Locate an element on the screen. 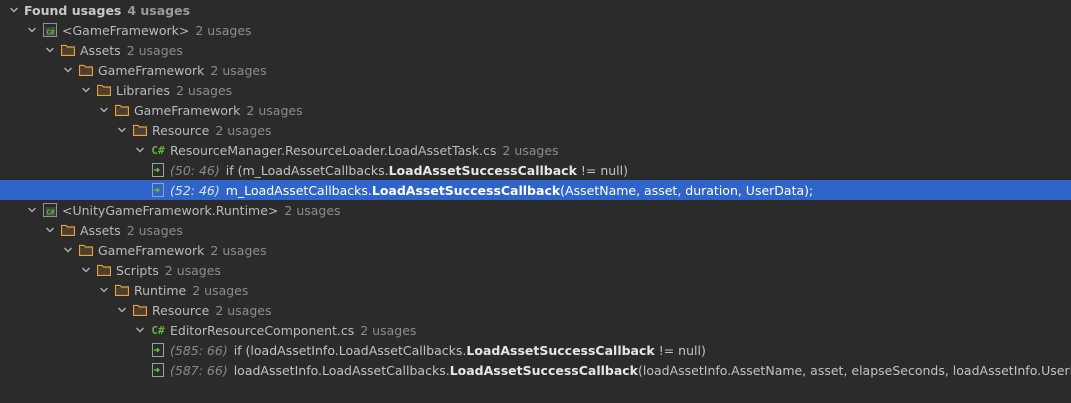  file-row: C# EditorResourceComponent.cs 2 usages is located at coordinates (535, 330).